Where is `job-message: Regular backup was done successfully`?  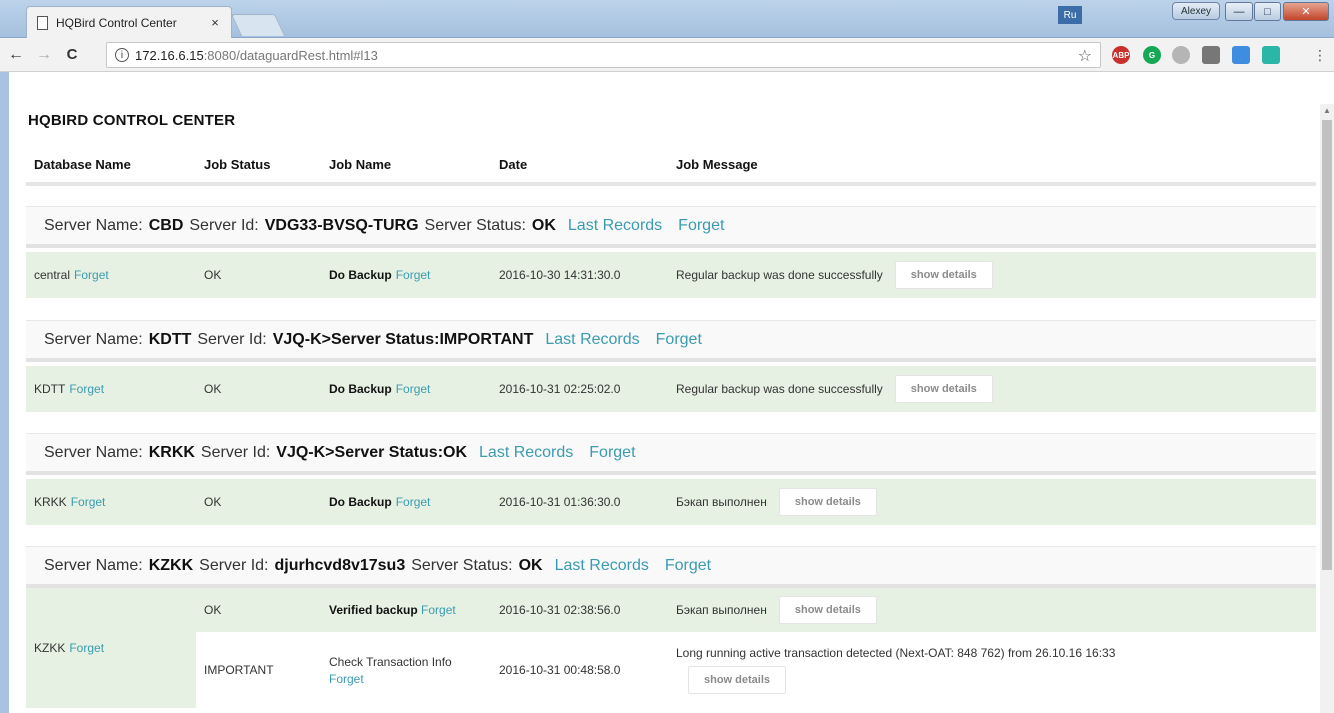
job-message: Regular backup was done successfully is located at coordinates (779, 275).